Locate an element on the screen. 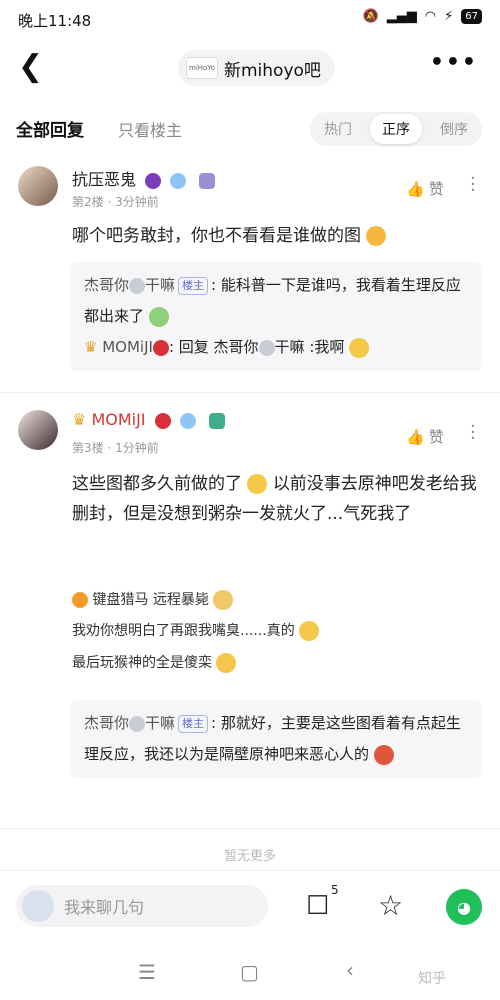 This screenshot has width=500, height=1000. status-time: 晚上11:48 is located at coordinates (55, 21).